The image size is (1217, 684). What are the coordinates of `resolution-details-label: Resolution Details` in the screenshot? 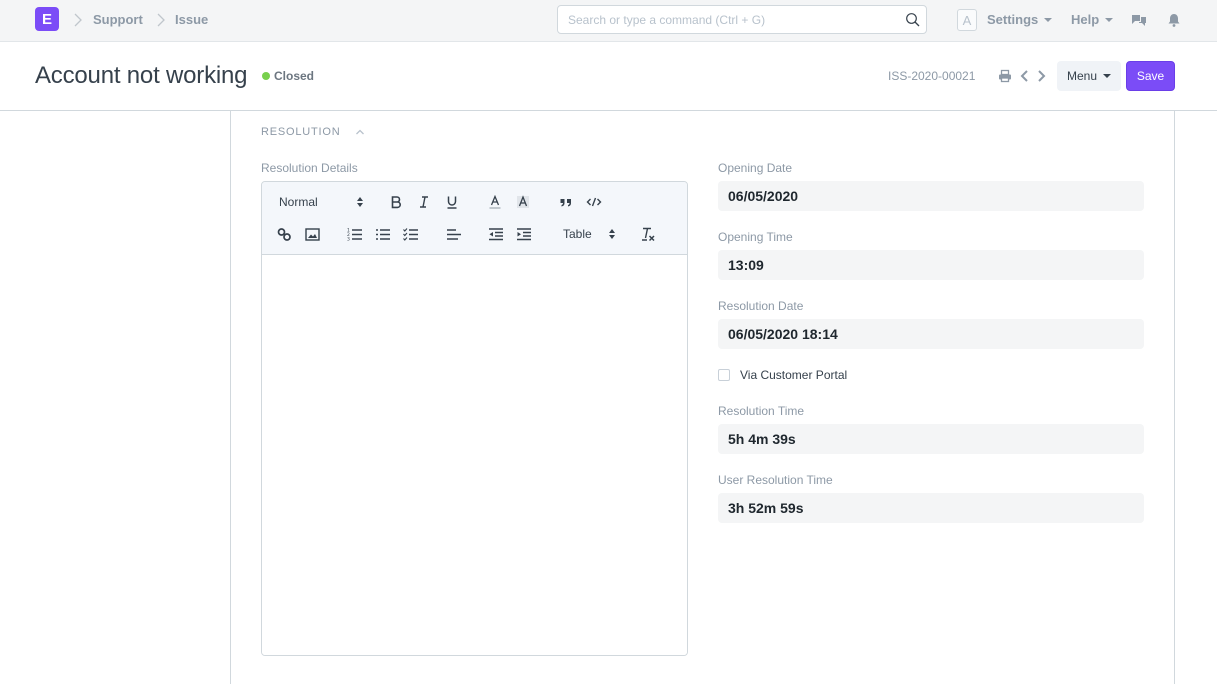 It's located at (309, 168).